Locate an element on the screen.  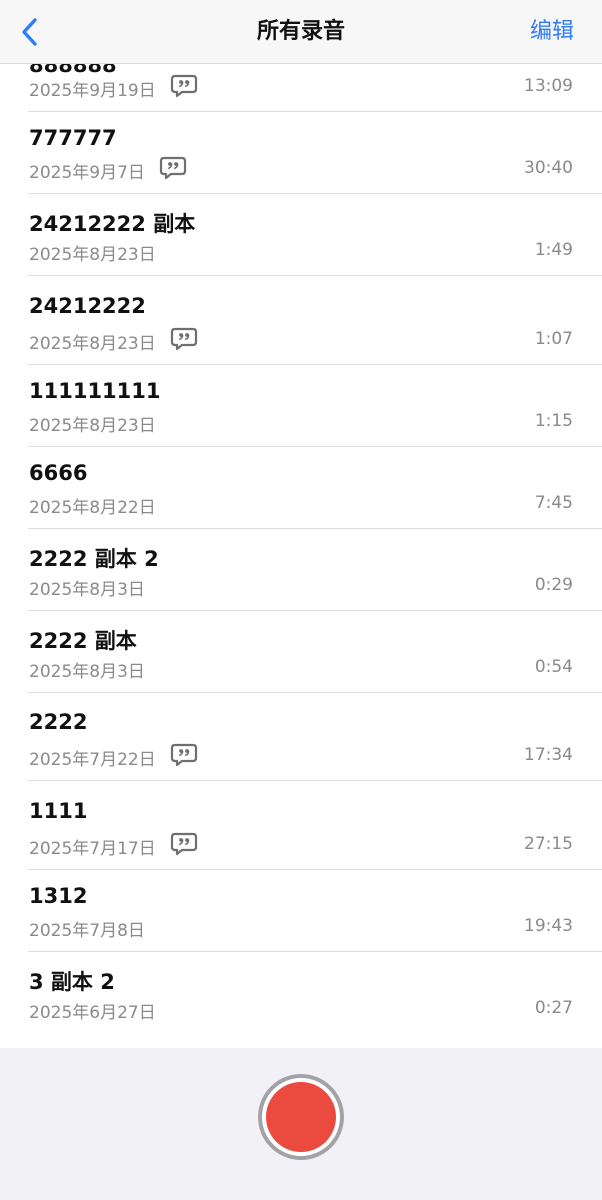
recording-date: 2025年7月17日 is located at coordinates (92, 849).